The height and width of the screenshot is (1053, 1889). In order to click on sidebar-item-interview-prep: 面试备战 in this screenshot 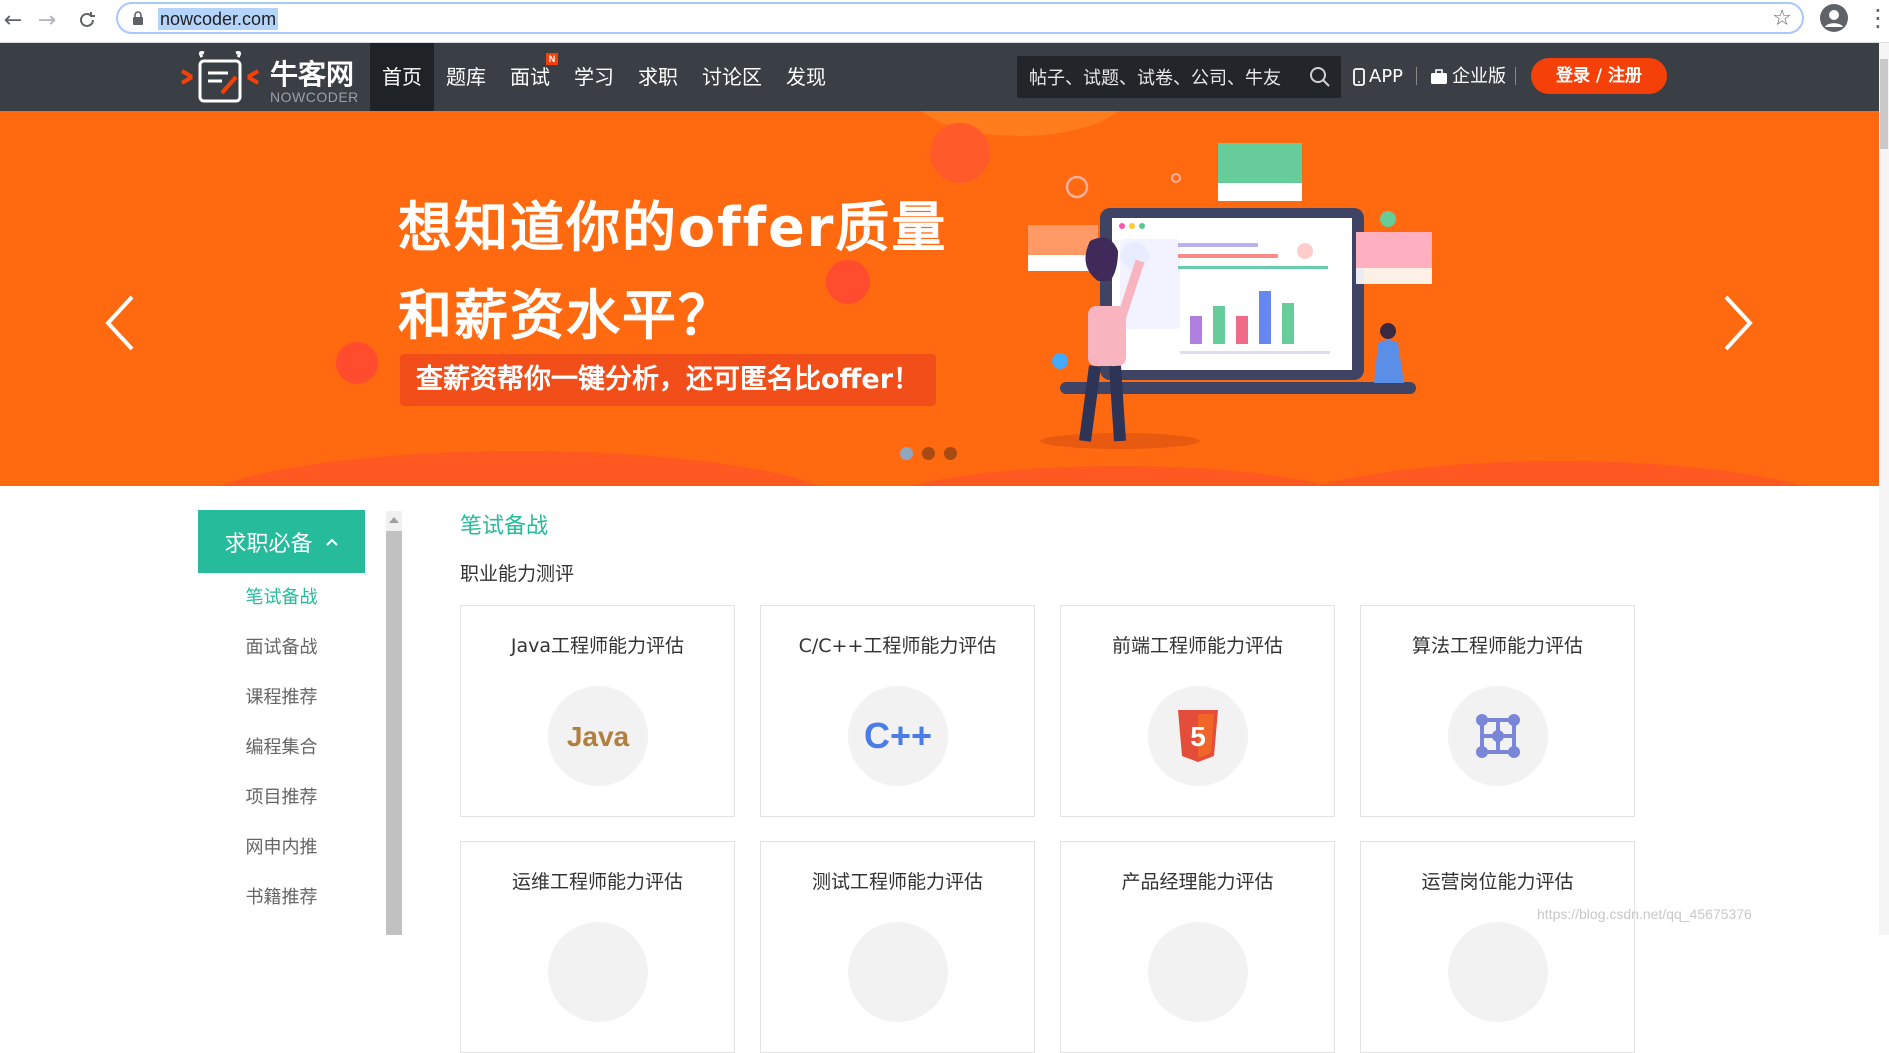, I will do `click(281, 648)`.